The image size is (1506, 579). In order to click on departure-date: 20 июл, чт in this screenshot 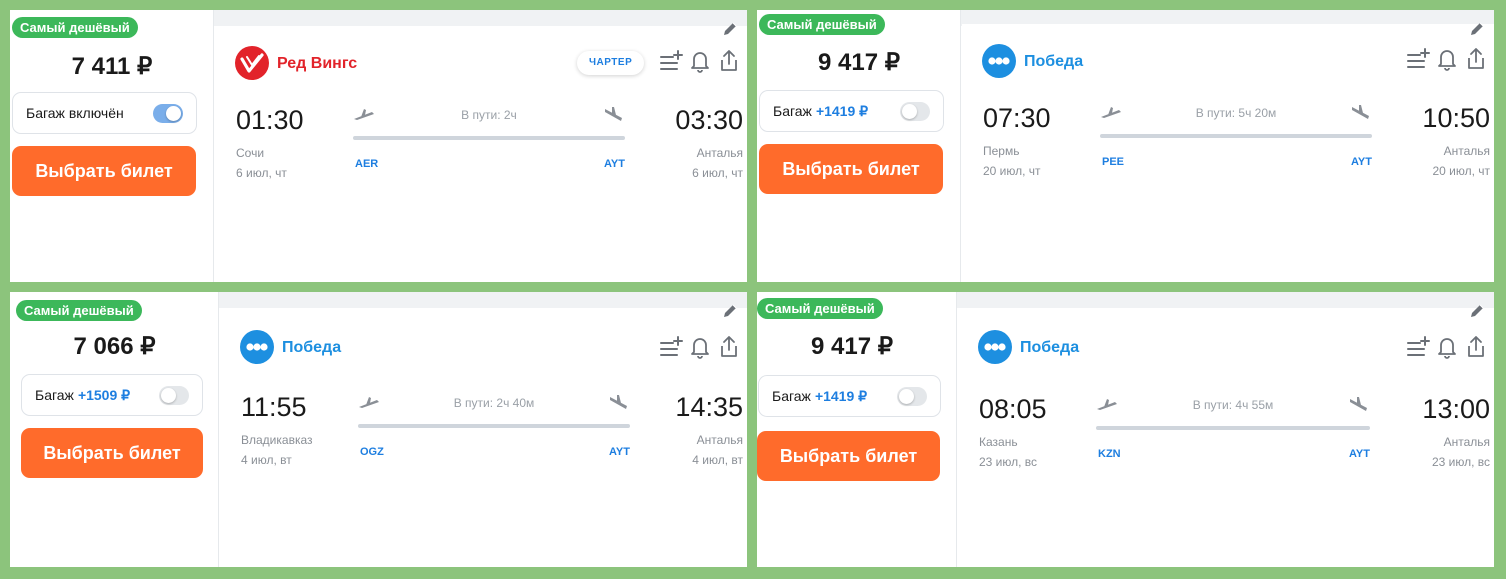, I will do `click(1012, 171)`.